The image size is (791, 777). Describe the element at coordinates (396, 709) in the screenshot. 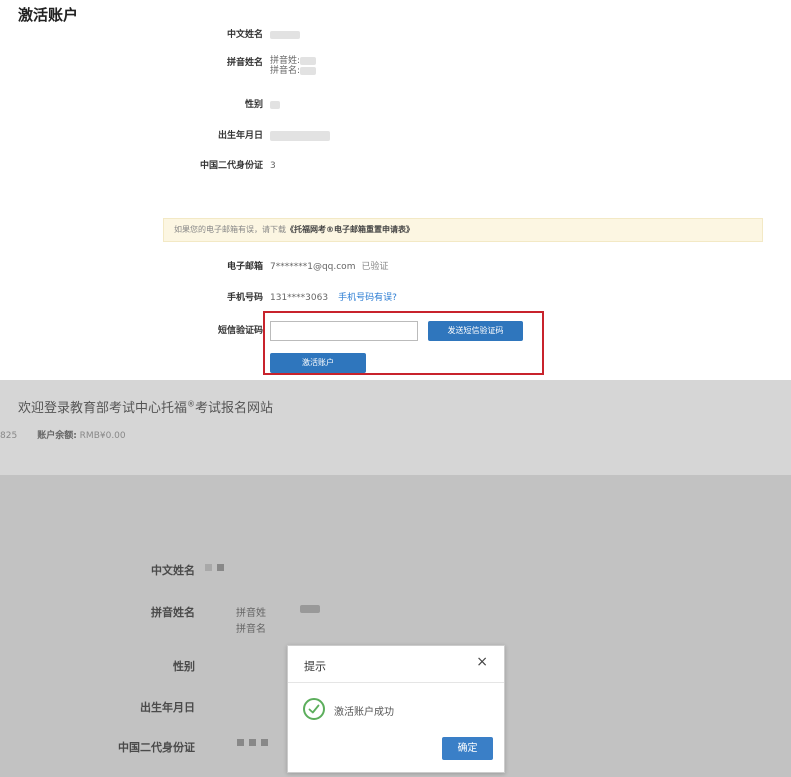

I see `success-dialog: 提示 × 激活账户成功 确定` at that location.